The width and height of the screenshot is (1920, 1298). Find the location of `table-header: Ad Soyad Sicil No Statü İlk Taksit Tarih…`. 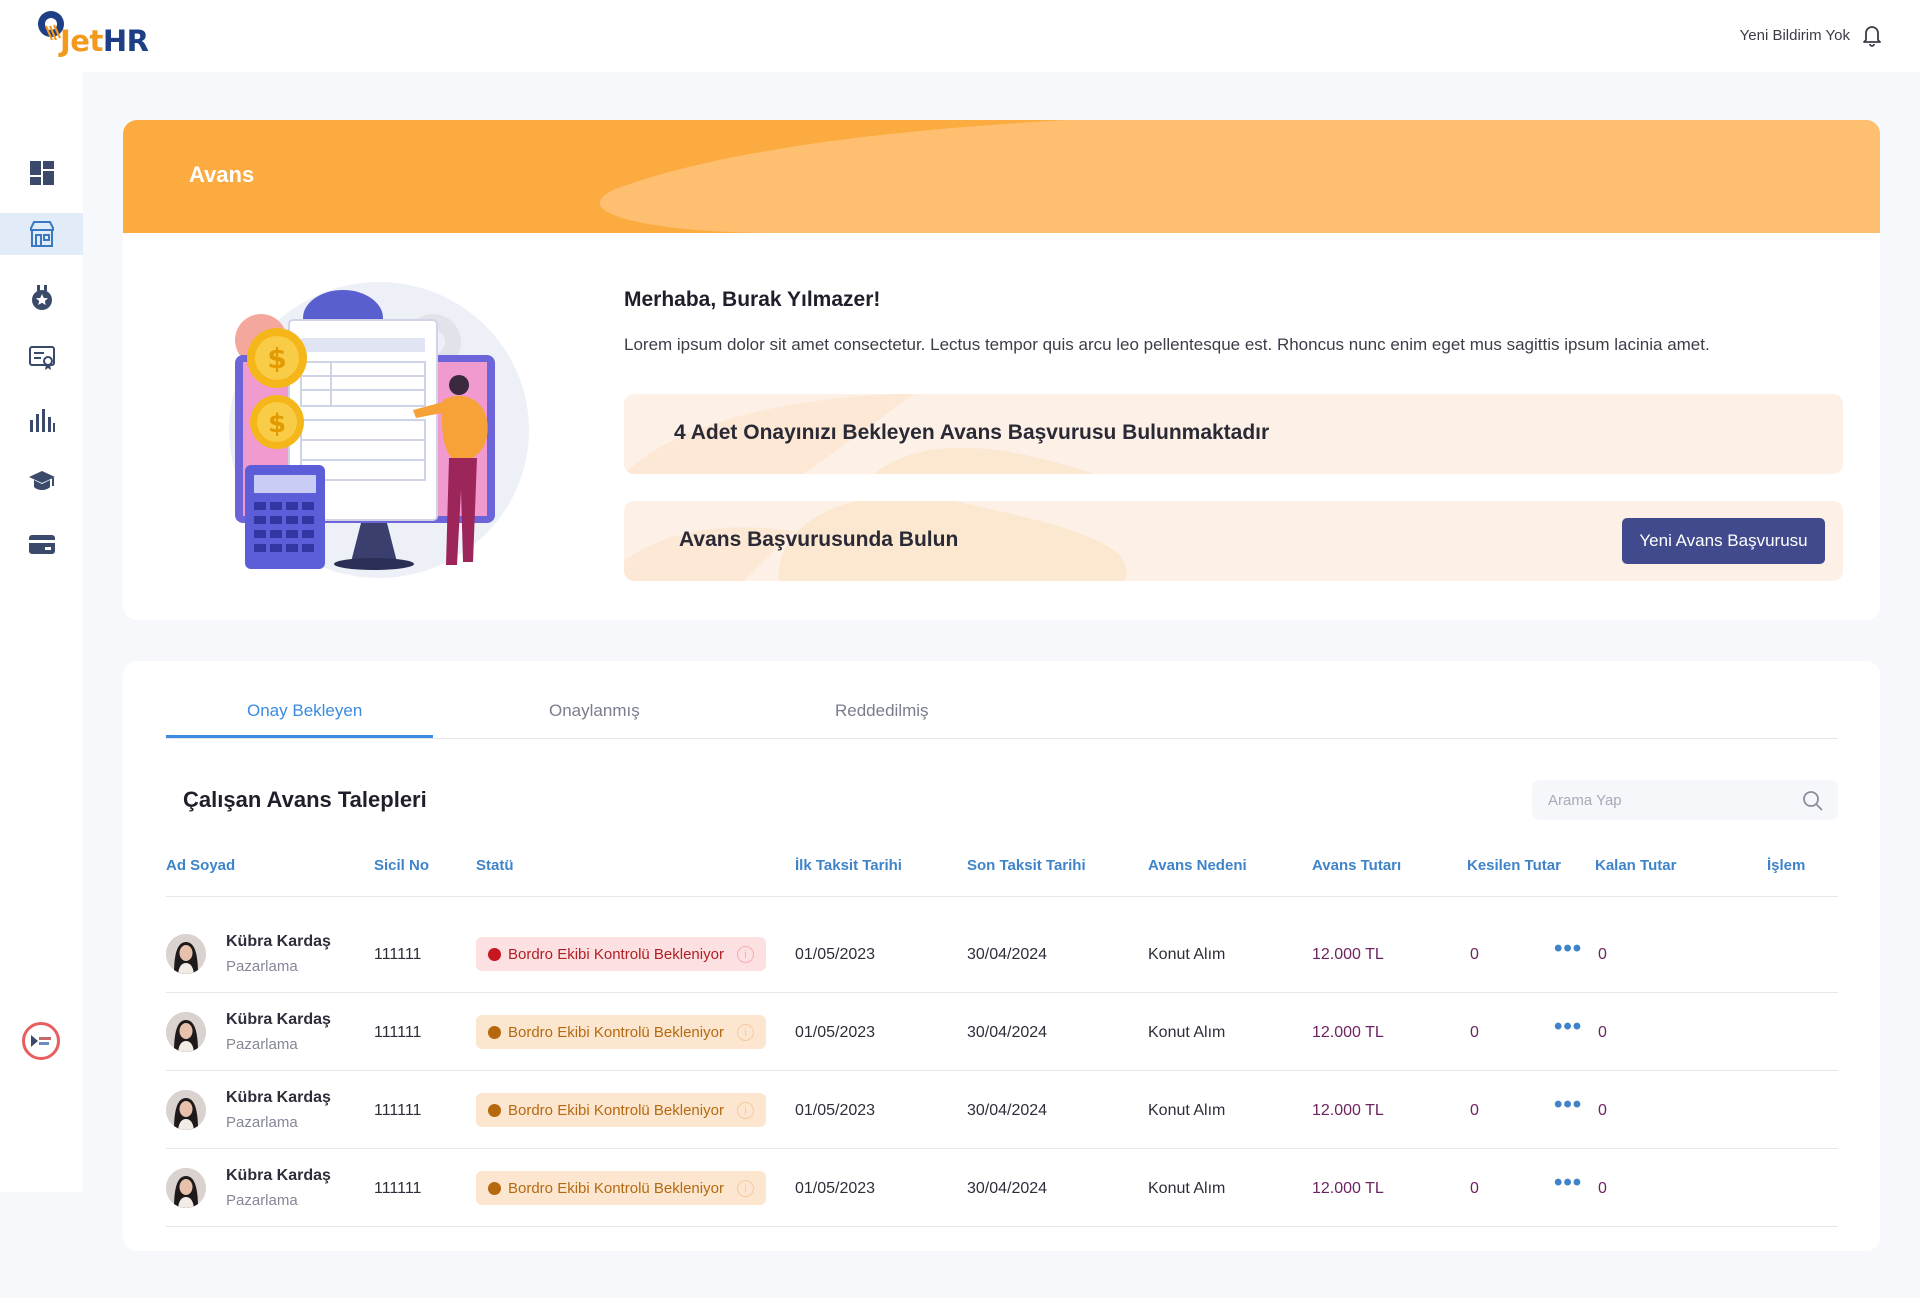

table-header: Ad Soyad Sicil No Statü İlk Taksit Tarih… is located at coordinates (1002, 877).